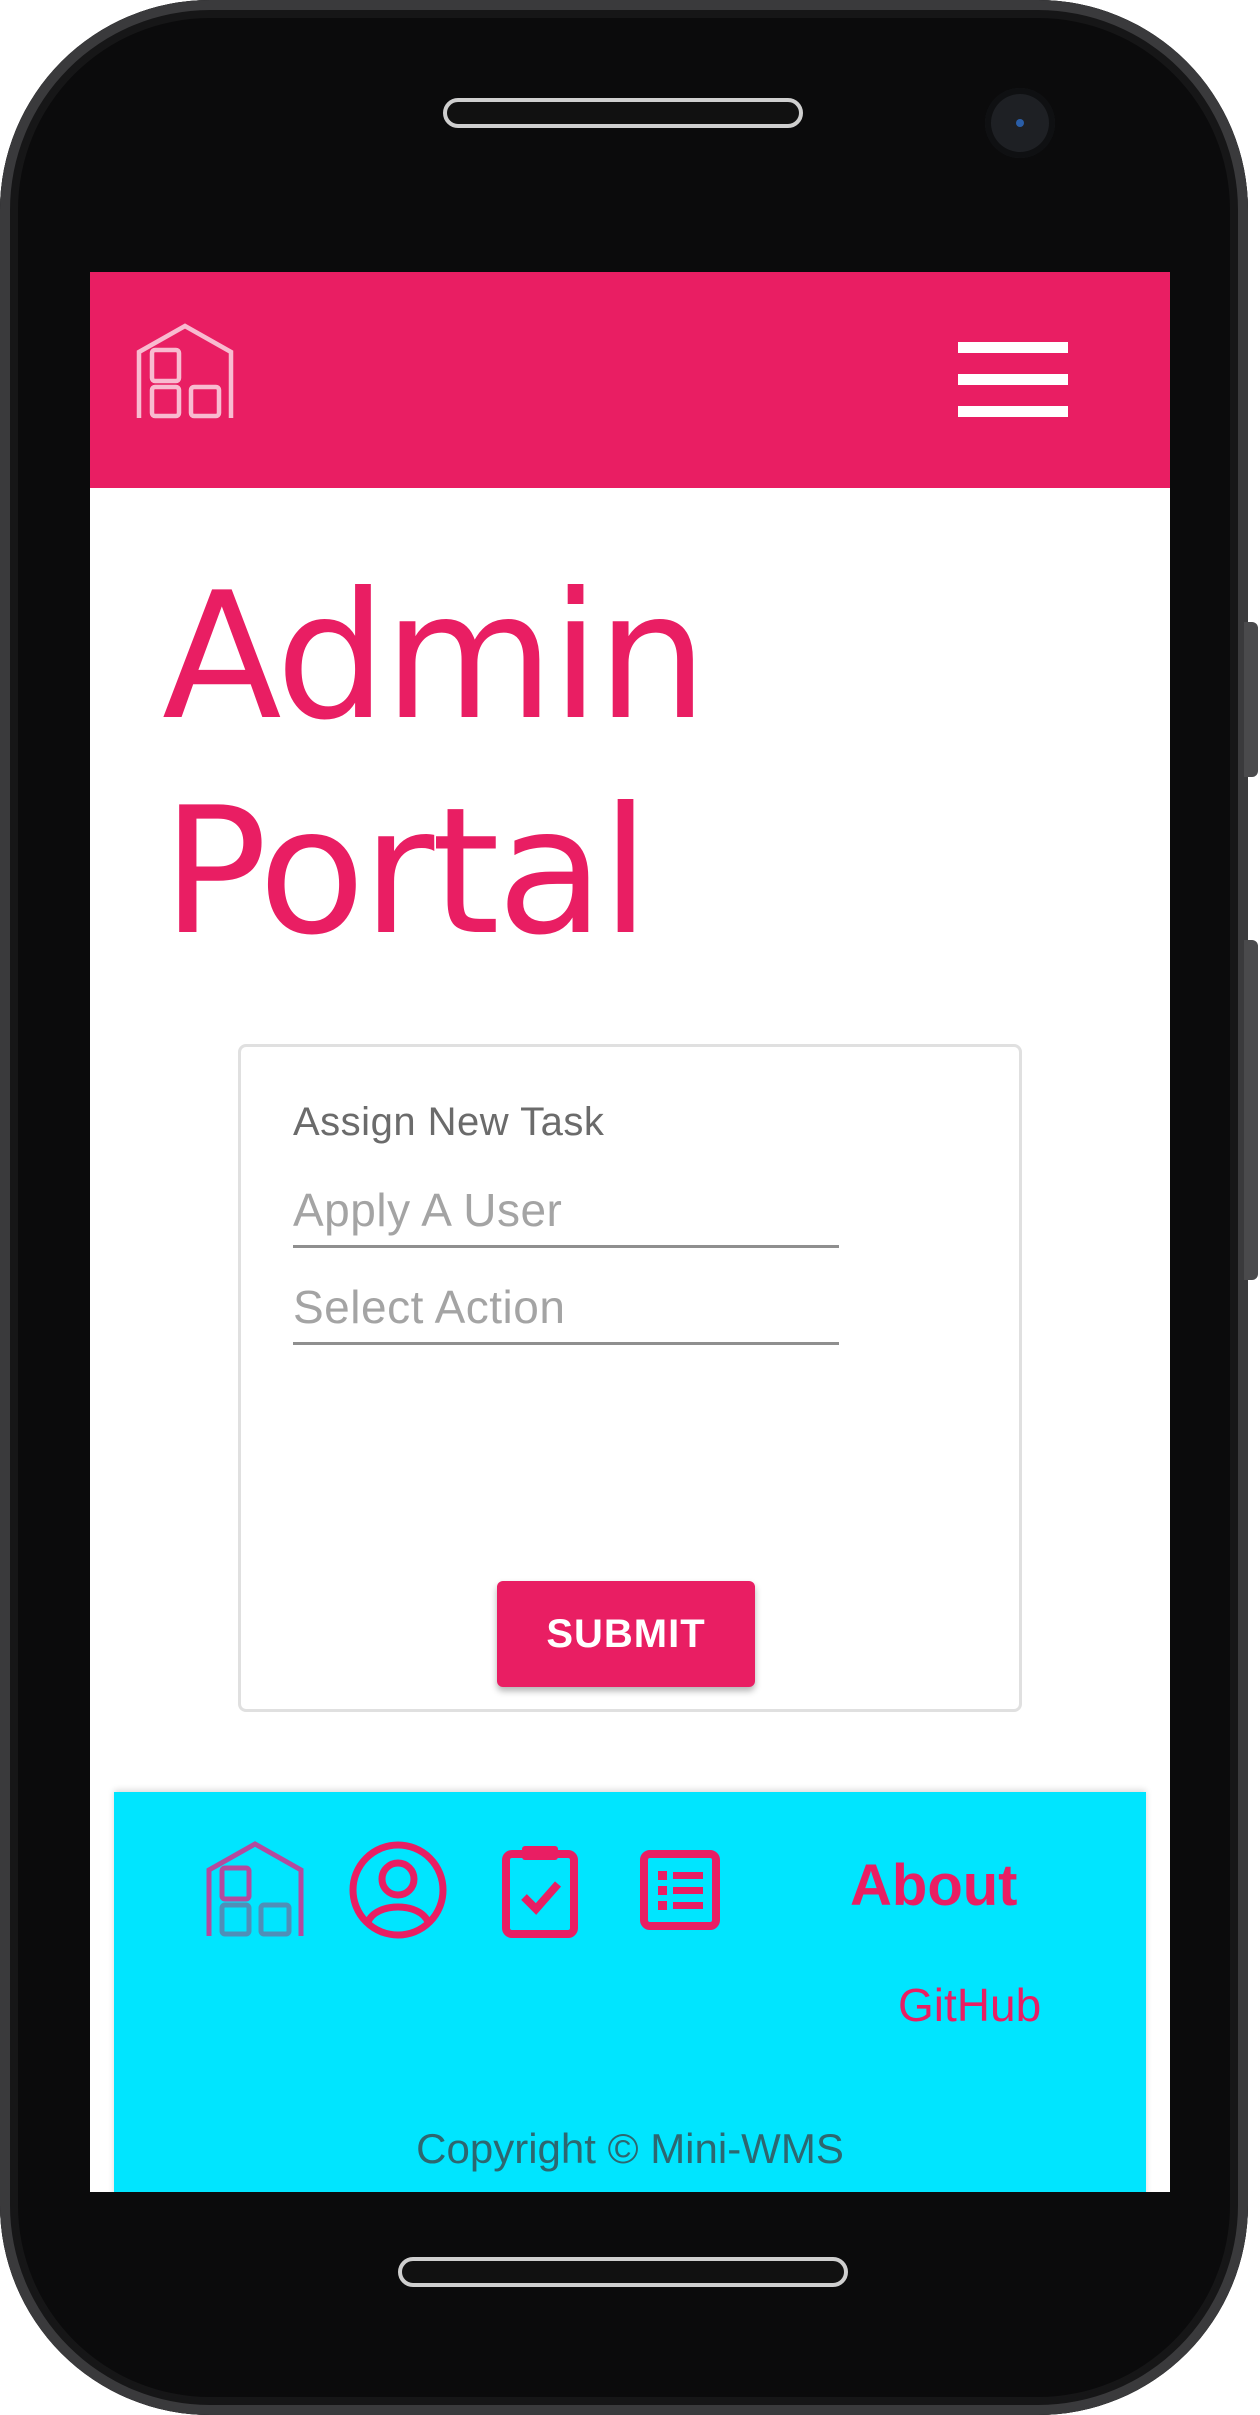  I want to click on page-title: Admin Portal, so click(612, 765).